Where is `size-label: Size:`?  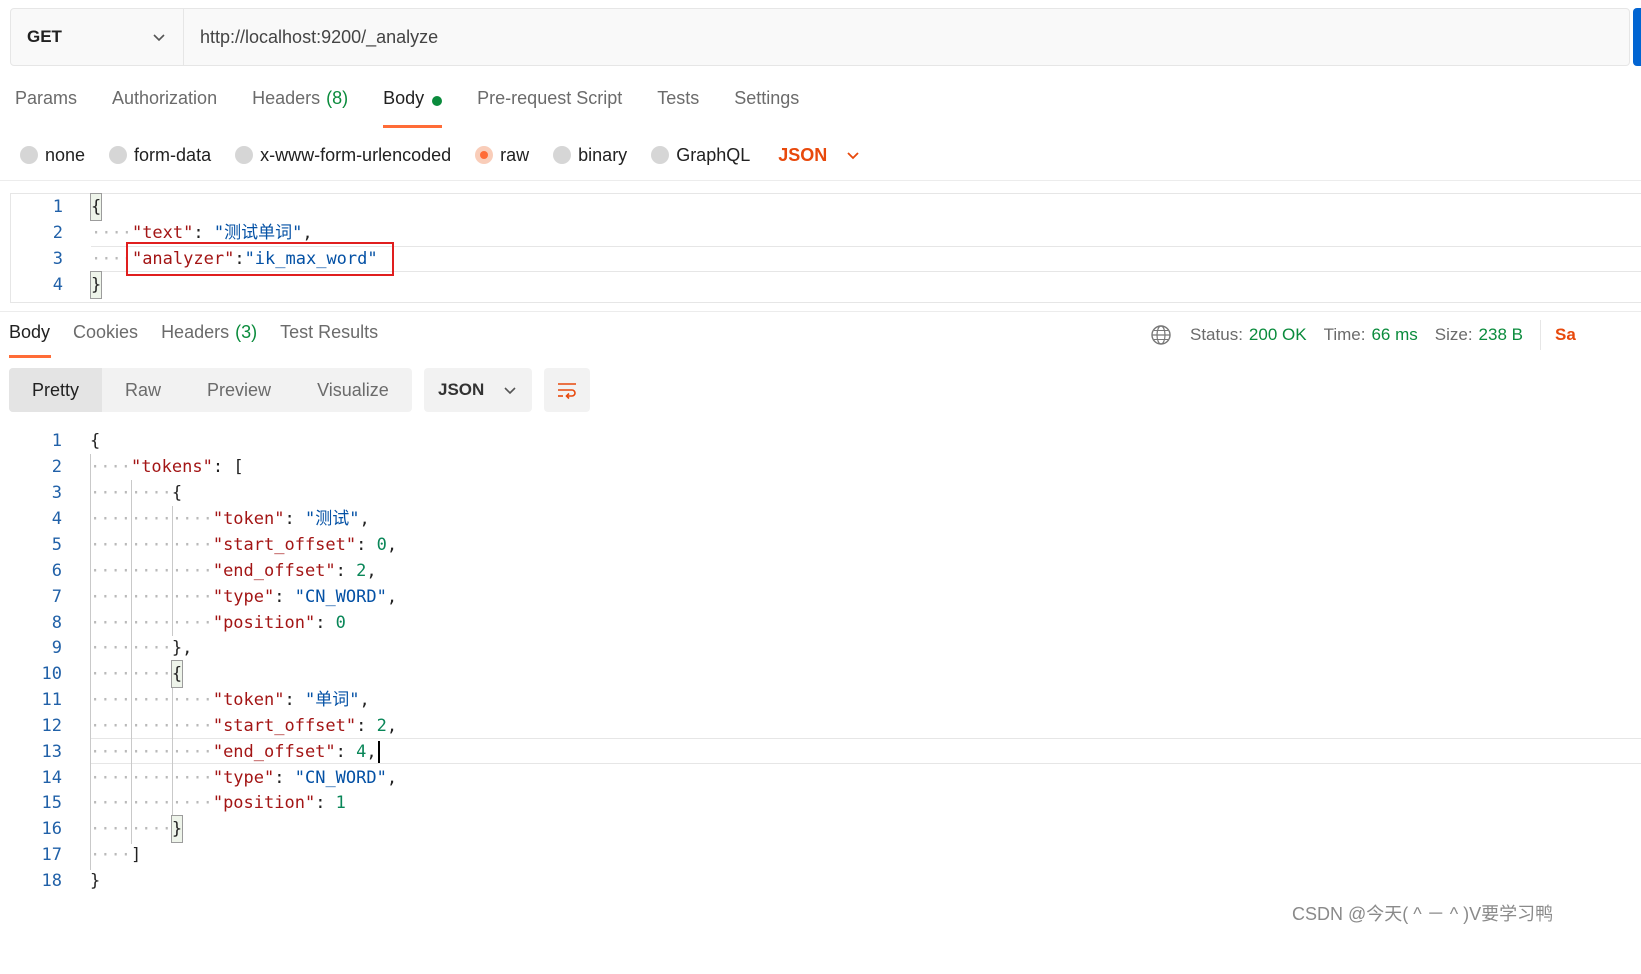 size-label: Size: is located at coordinates (1453, 334).